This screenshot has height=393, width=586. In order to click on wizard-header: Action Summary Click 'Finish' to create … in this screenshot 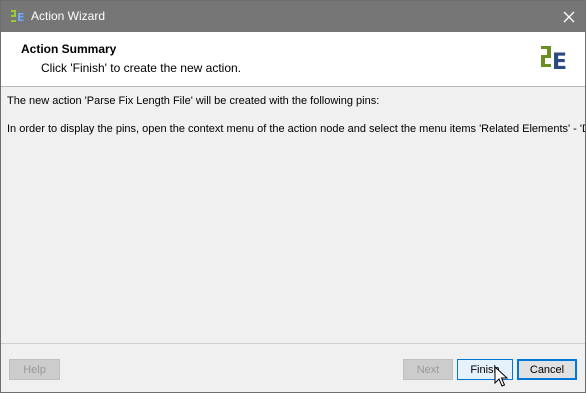, I will do `click(293, 59)`.